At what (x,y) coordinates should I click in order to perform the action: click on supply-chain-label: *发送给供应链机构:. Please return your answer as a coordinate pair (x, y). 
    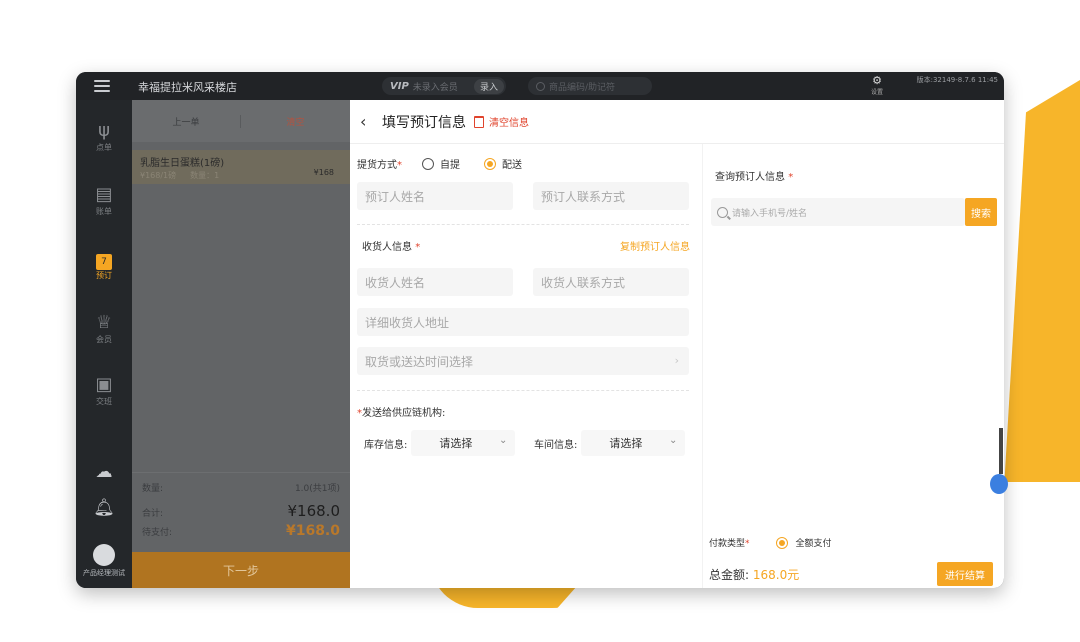
    Looking at the image, I should click on (401, 413).